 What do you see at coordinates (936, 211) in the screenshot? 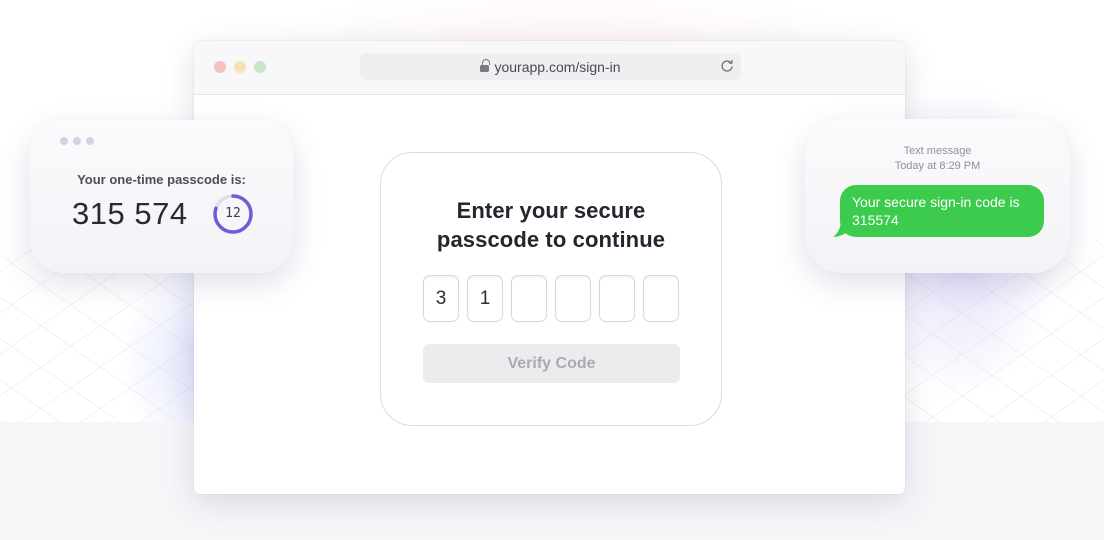
I see `sms-message-text: Your secure sign-in code is 315574` at bounding box center [936, 211].